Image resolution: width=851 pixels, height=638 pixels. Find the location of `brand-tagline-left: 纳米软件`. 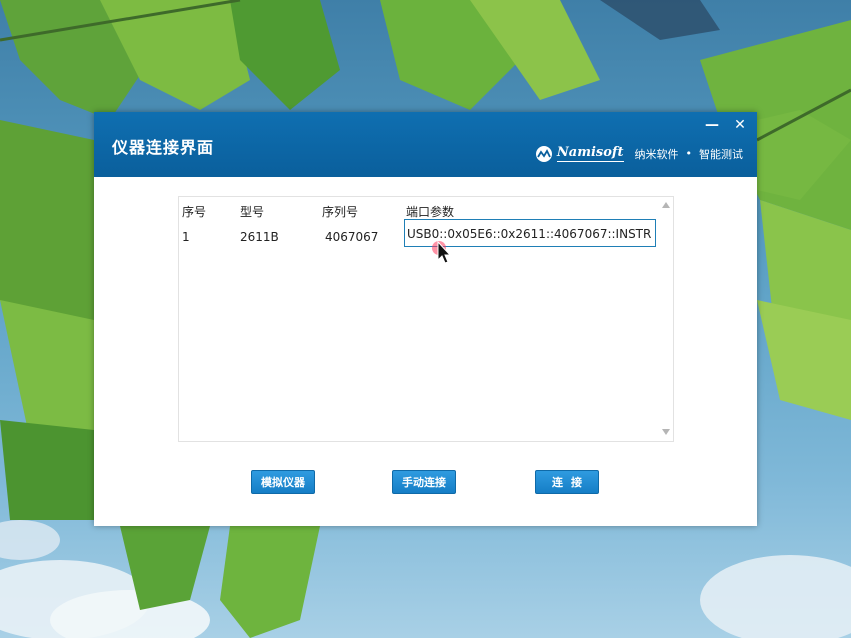

brand-tagline-left: 纳米软件 is located at coordinates (656, 154).